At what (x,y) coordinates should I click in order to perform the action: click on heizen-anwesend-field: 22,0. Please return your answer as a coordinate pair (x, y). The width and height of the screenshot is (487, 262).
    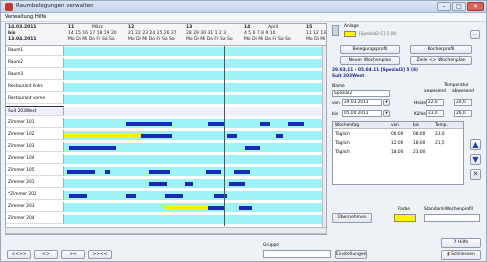
    Looking at the image, I should click on (435, 102).